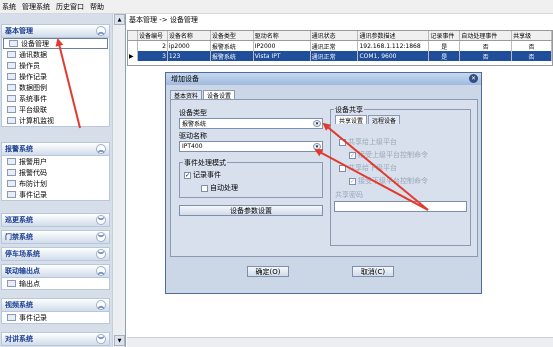 The height and width of the screenshot is (347, 553). Describe the element at coordinates (224, 188) in the screenshot. I see `auto-process-label: 自动处理` at that location.